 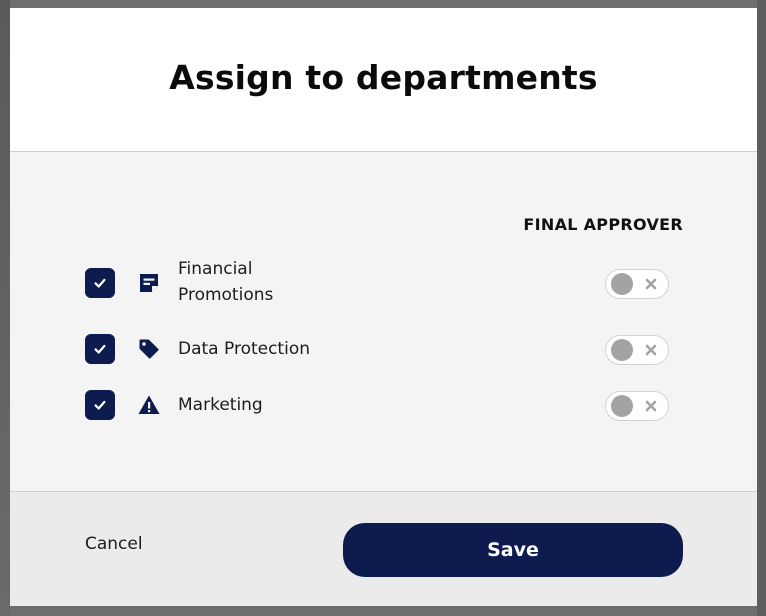 What do you see at coordinates (761, 308) in the screenshot?
I see `page-backdrop-right` at bounding box center [761, 308].